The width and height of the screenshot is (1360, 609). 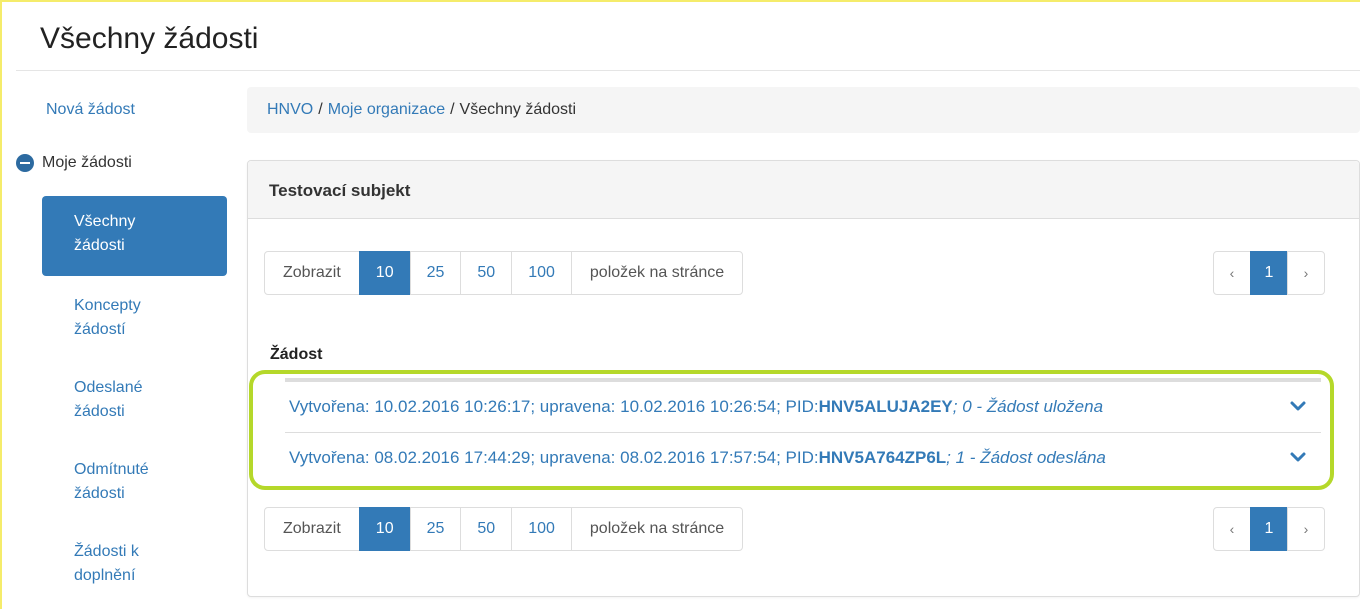 I want to click on page-size-selector-top: Zobrazit 10 25 50 100 položek na stránce, so click(x=504, y=273).